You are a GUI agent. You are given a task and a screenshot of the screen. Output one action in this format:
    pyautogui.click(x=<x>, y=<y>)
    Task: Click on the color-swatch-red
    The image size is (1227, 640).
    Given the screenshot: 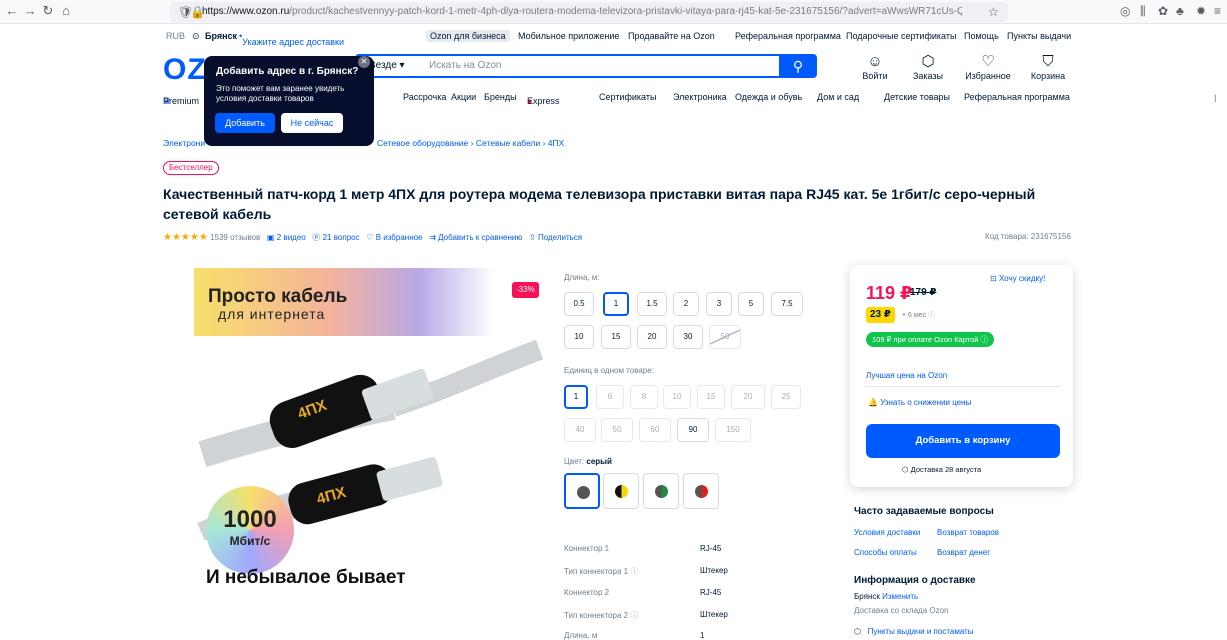 What is the action you would take?
    pyautogui.click(x=701, y=491)
    